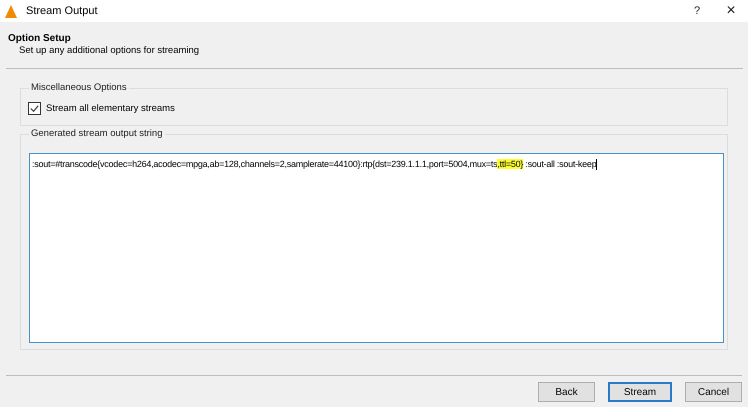  I want to click on checkbox-label: Stream all elementary streams, so click(110, 108).